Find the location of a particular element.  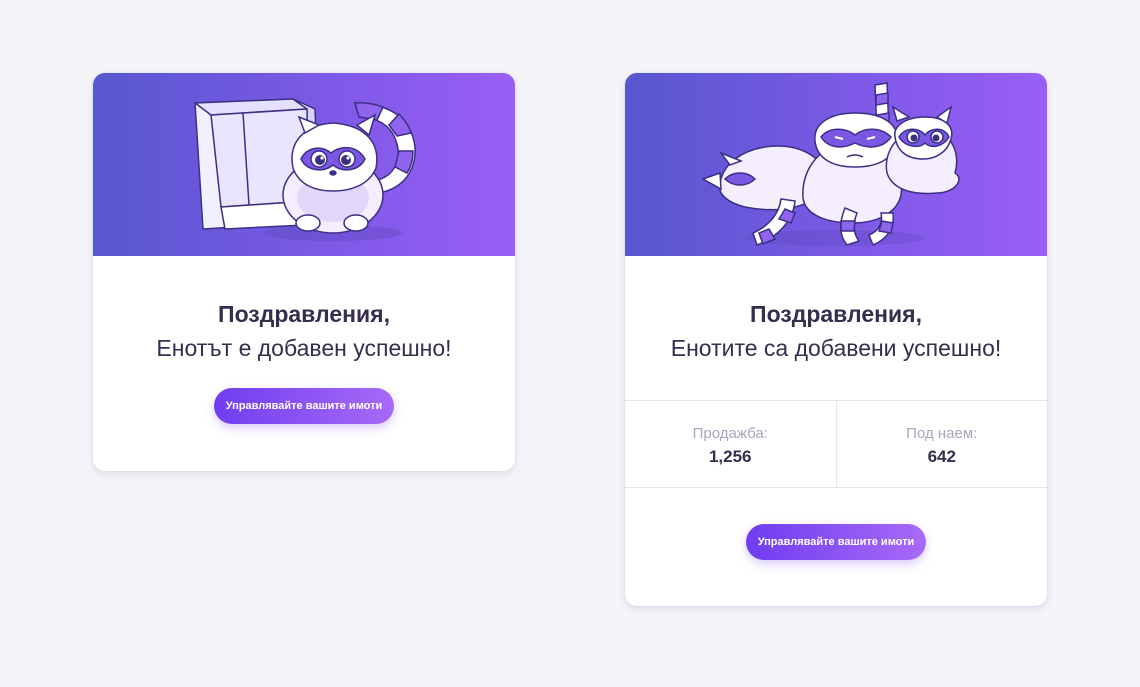

stat-sale: Продажба: 1,256 is located at coordinates (730, 444).